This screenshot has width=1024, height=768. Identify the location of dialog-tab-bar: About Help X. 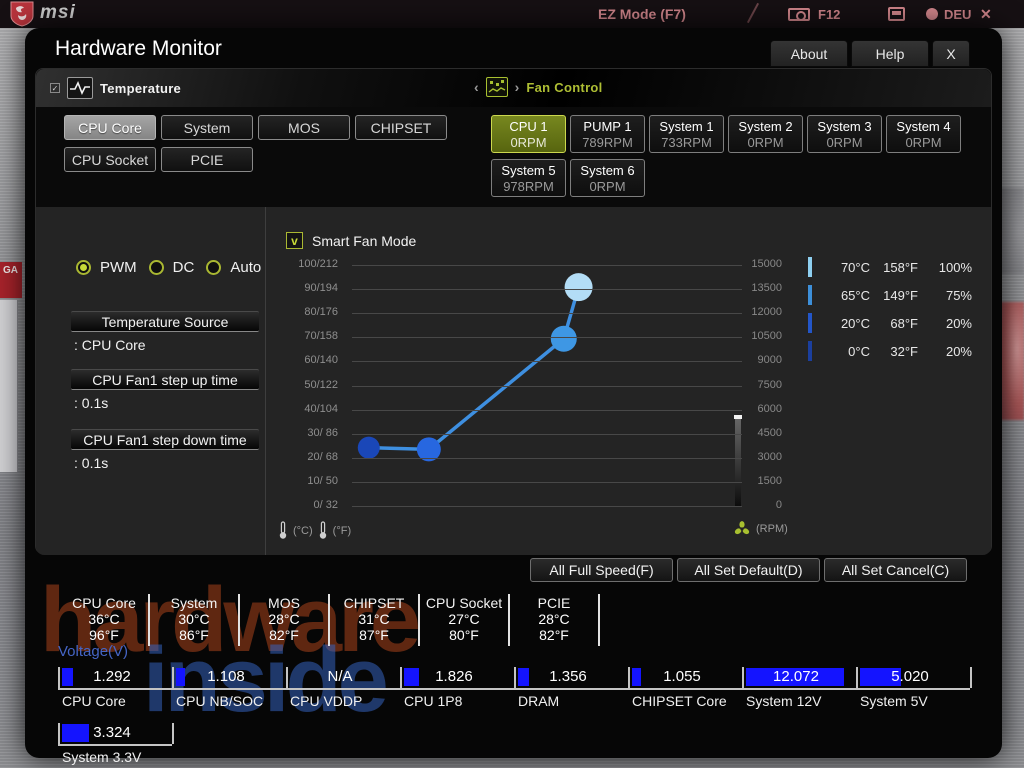
(870, 53).